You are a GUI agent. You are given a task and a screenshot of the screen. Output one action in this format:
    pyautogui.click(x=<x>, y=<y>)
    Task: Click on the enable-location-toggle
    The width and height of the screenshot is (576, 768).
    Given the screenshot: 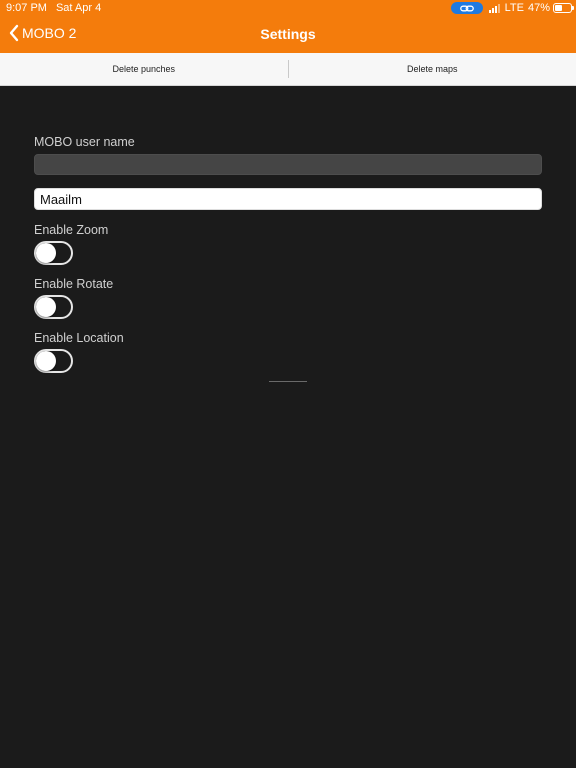 What is the action you would take?
    pyautogui.click(x=53, y=361)
    